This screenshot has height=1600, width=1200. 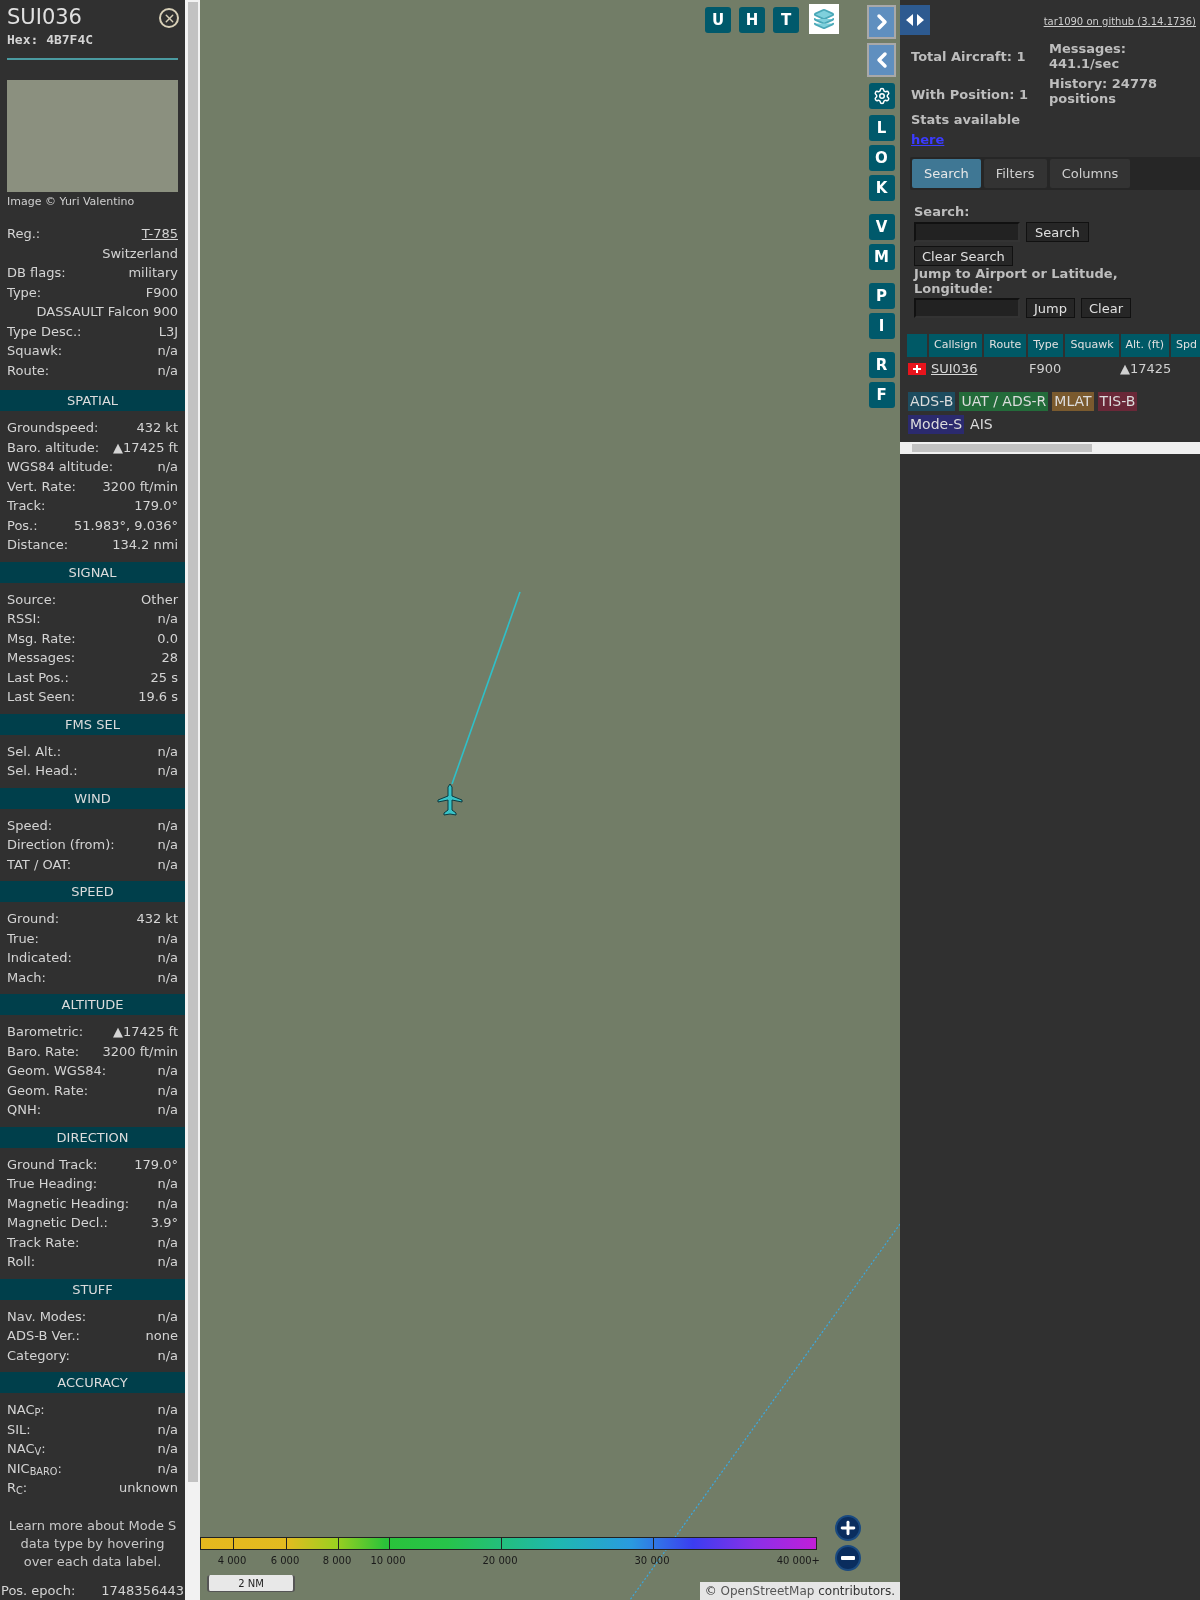 What do you see at coordinates (157, 919) in the screenshot?
I see `field-value: 432 kt` at bounding box center [157, 919].